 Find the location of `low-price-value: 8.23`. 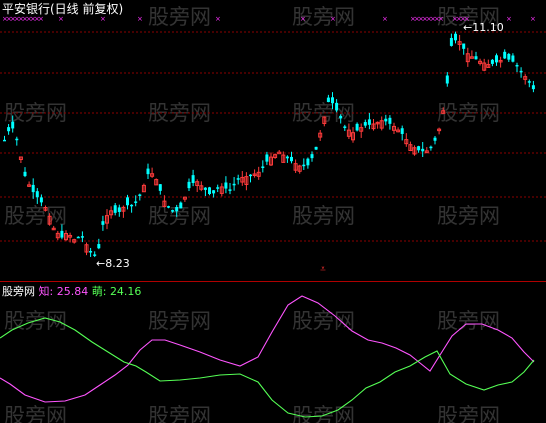

low-price-value: 8.23 is located at coordinates (117, 263).